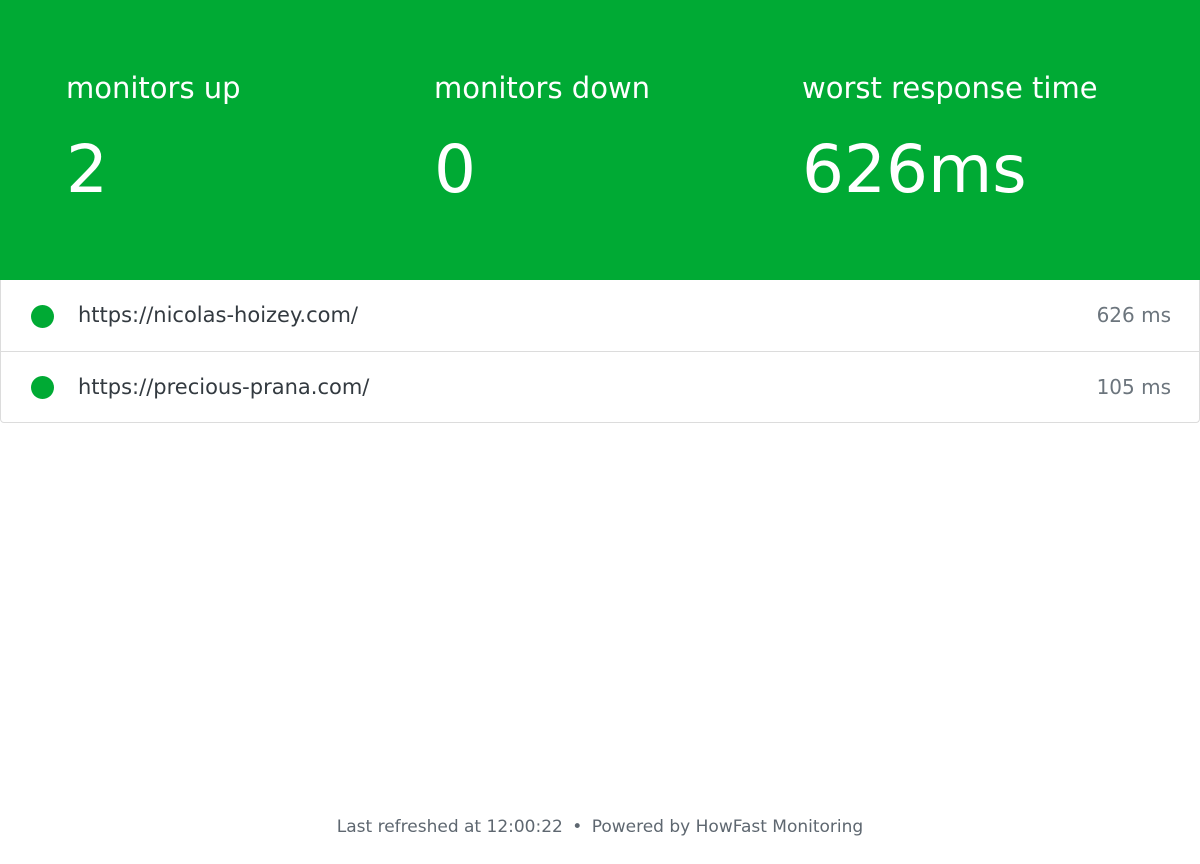 This screenshot has width=1200, height=864. I want to click on stat-label: monitors down, so click(542, 88).